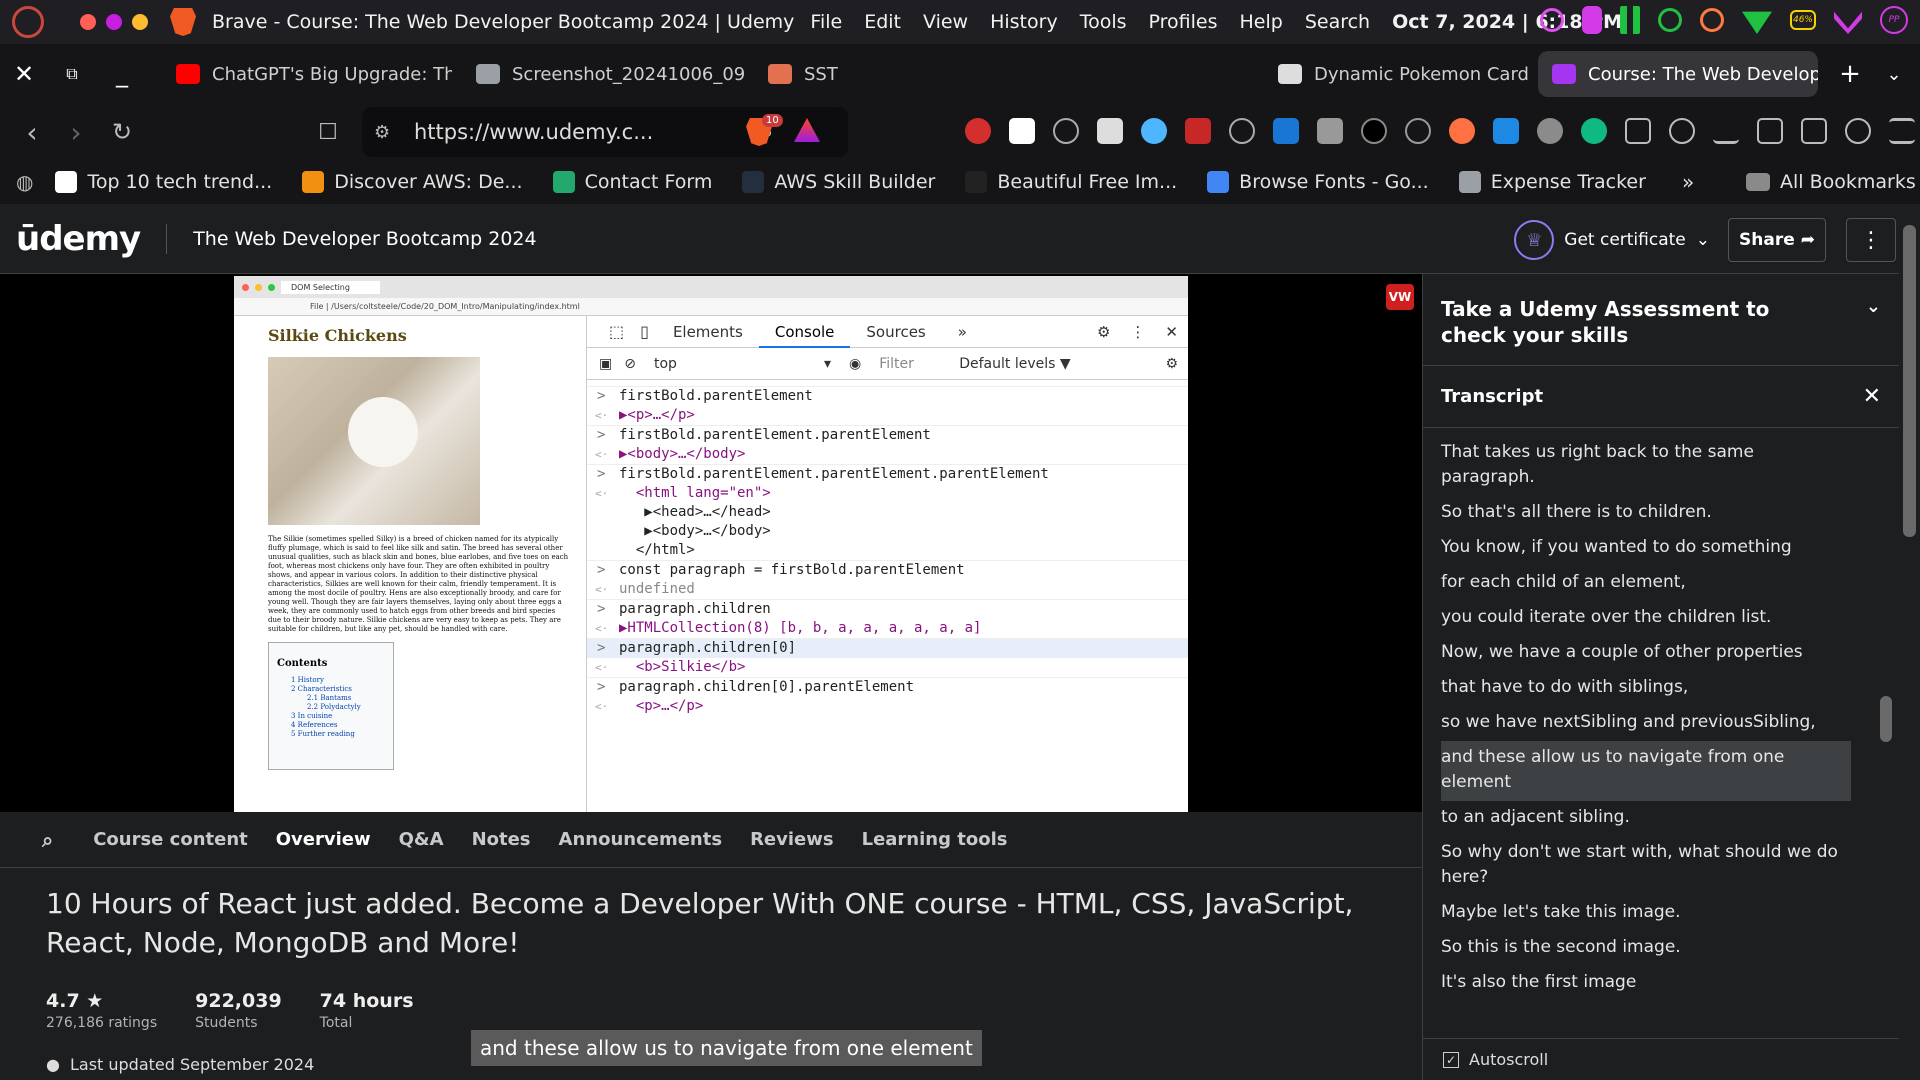 The width and height of the screenshot is (1920, 1080). I want to click on extension-translate-icon, so click(1154, 131).